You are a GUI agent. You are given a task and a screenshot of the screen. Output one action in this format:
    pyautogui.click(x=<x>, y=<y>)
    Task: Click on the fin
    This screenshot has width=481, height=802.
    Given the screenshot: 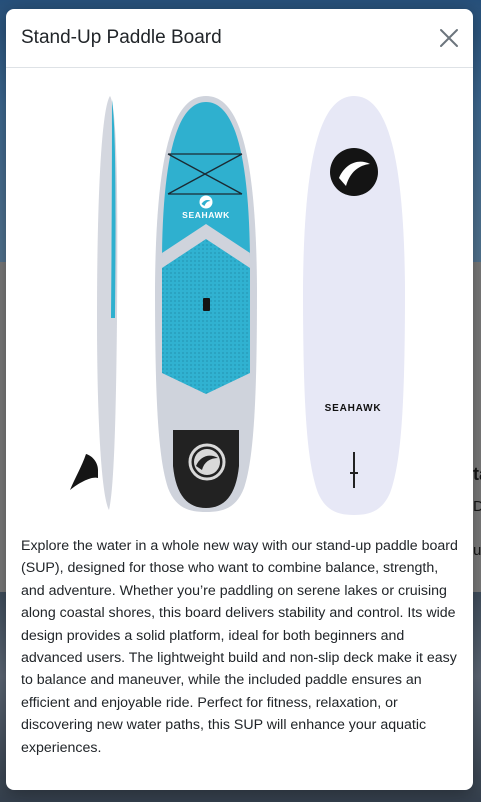 What is the action you would take?
    pyautogui.click(x=84, y=472)
    